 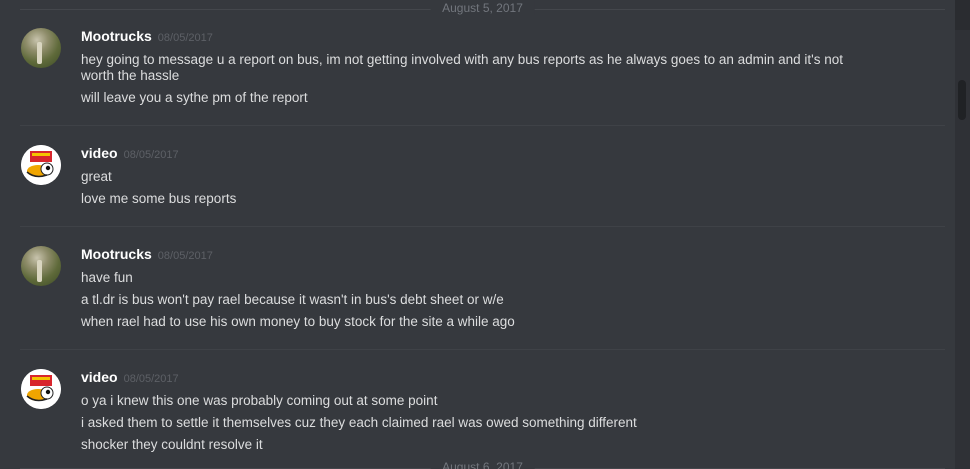 I want to click on message-text: love me some bus reports, so click(x=159, y=198).